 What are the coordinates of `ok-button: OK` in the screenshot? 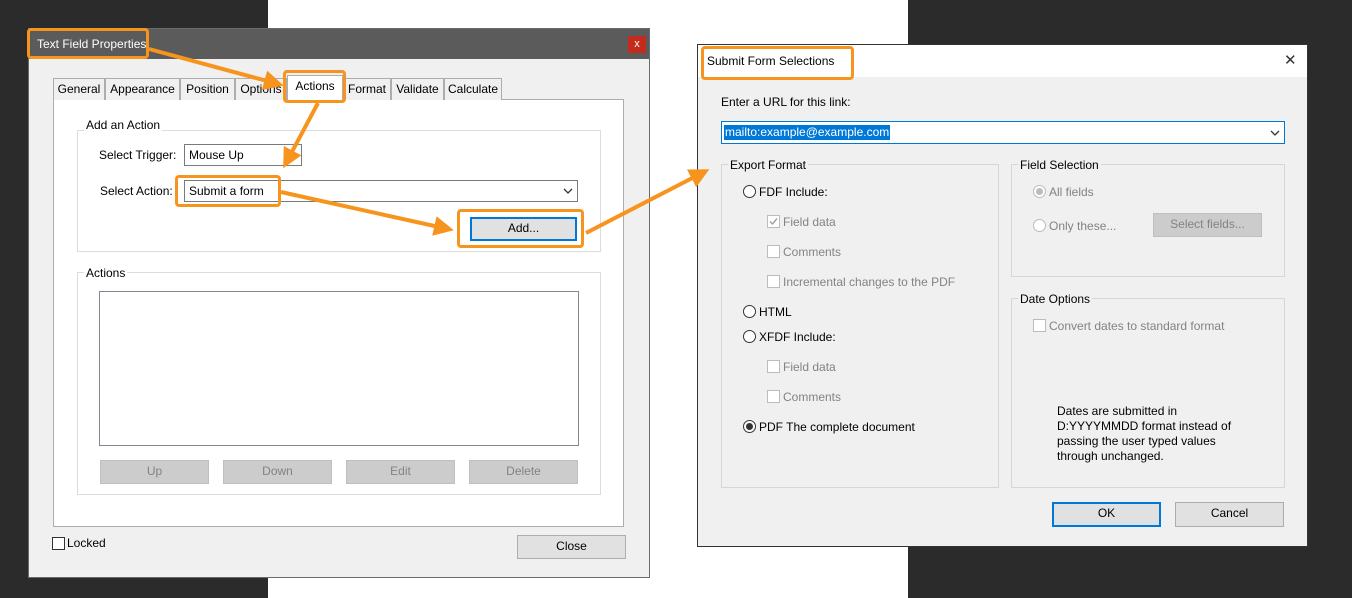 It's located at (1106, 514).